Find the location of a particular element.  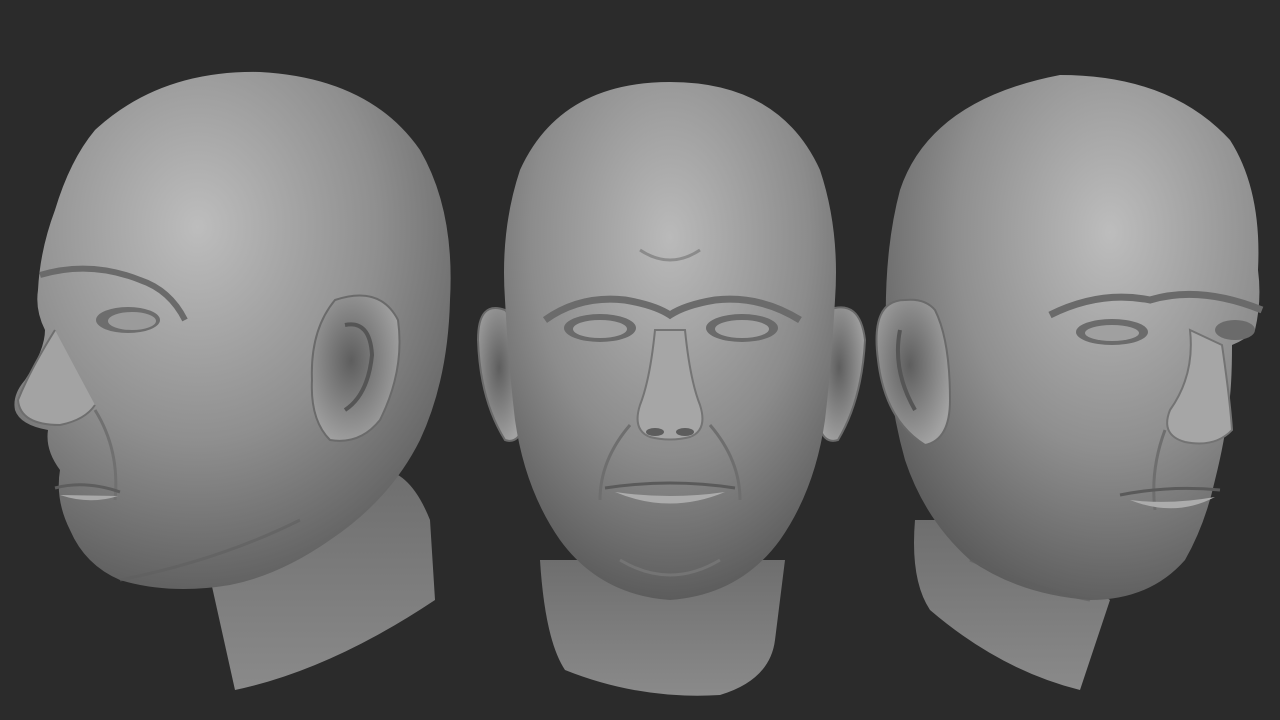

nostril-front-right is located at coordinates (685, 432).